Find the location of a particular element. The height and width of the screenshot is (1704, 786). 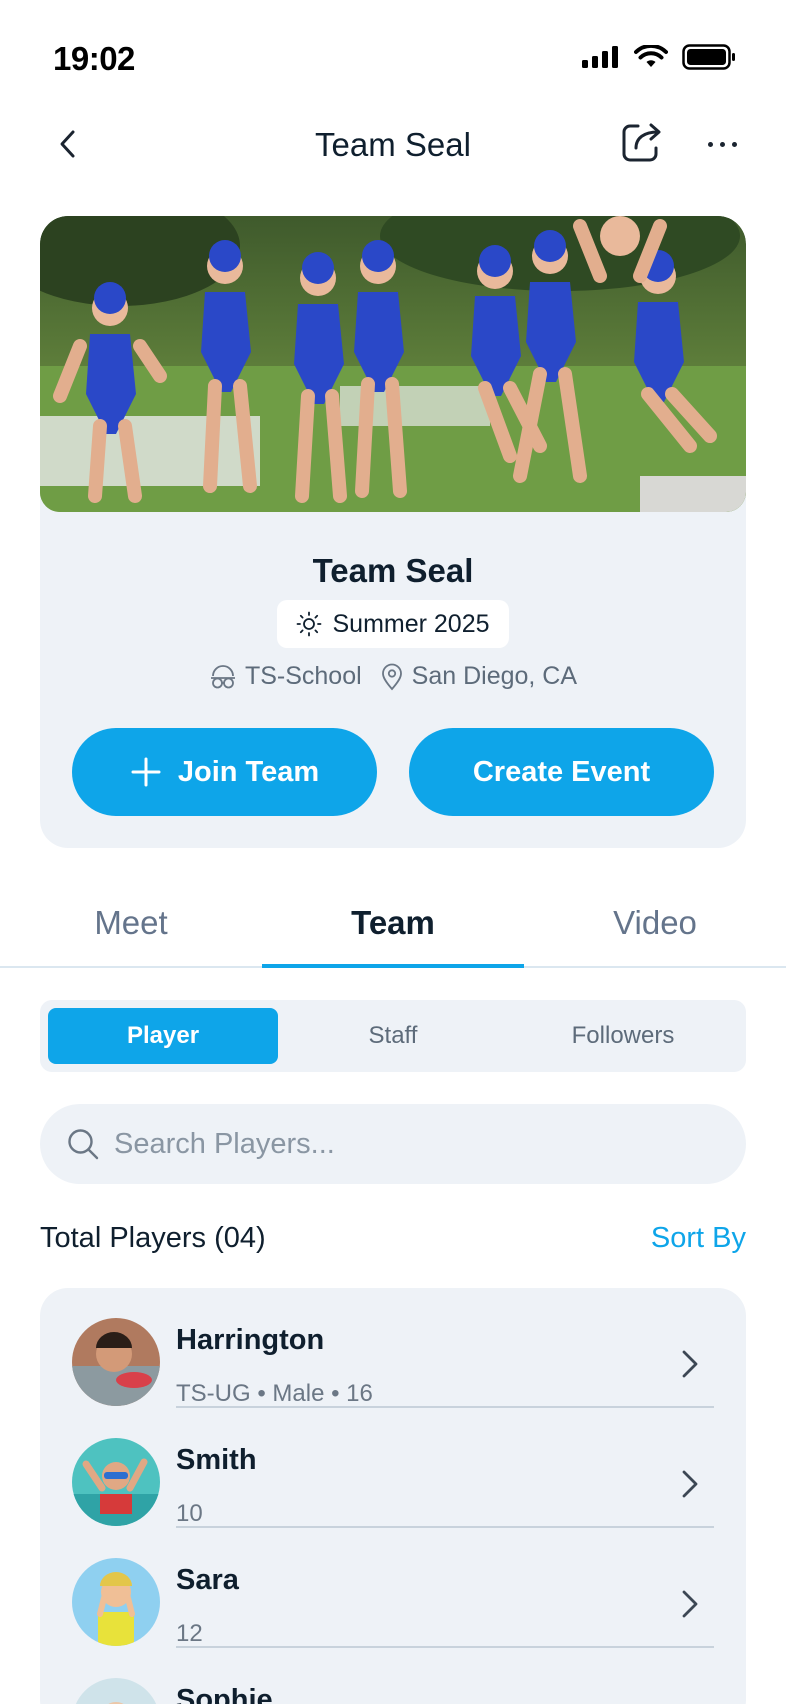

member-type-segmented-control: Player Staff Followers is located at coordinates (393, 1036).